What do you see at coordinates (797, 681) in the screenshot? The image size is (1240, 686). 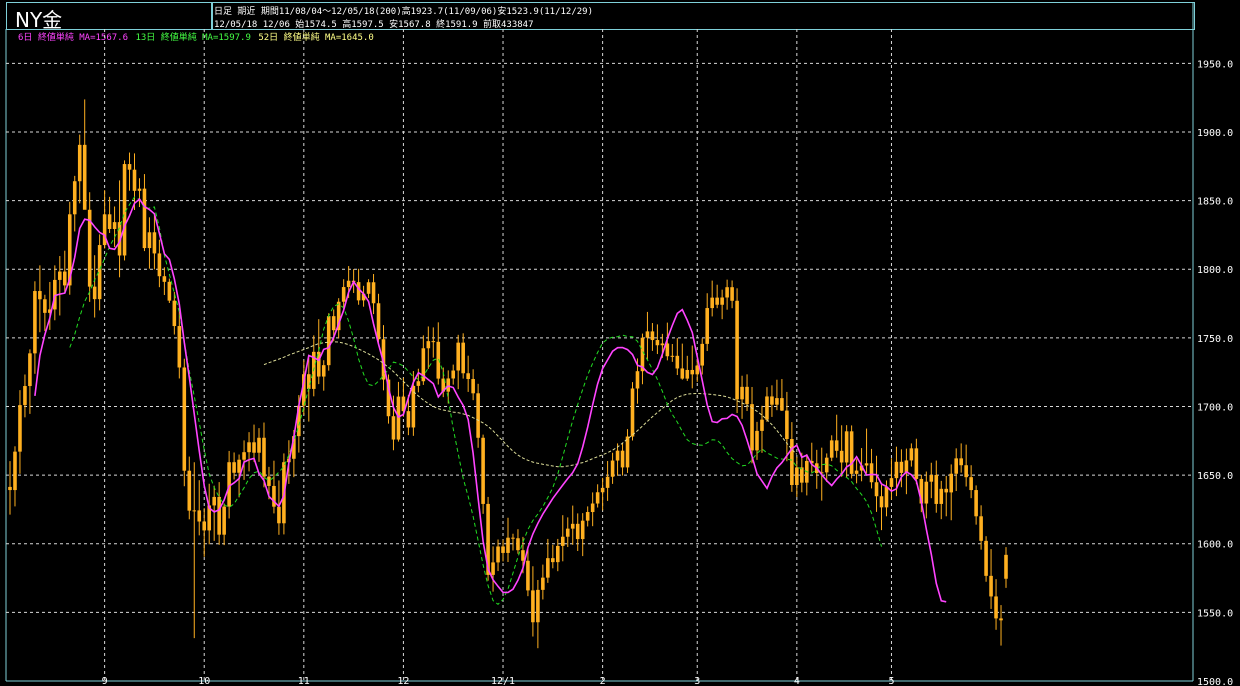 I see `x-tick-label: 4` at bounding box center [797, 681].